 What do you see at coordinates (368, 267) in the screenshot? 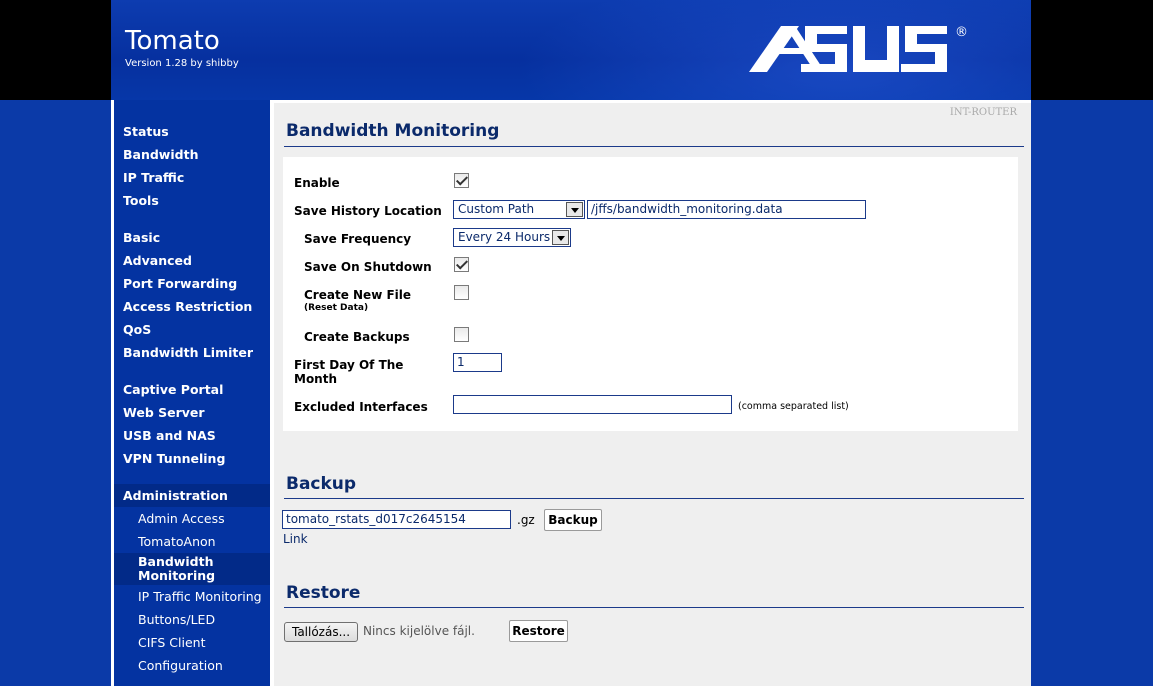
I see `save-on-shutdown-label: Save On Shutdown` at bounding box center [368, 267].